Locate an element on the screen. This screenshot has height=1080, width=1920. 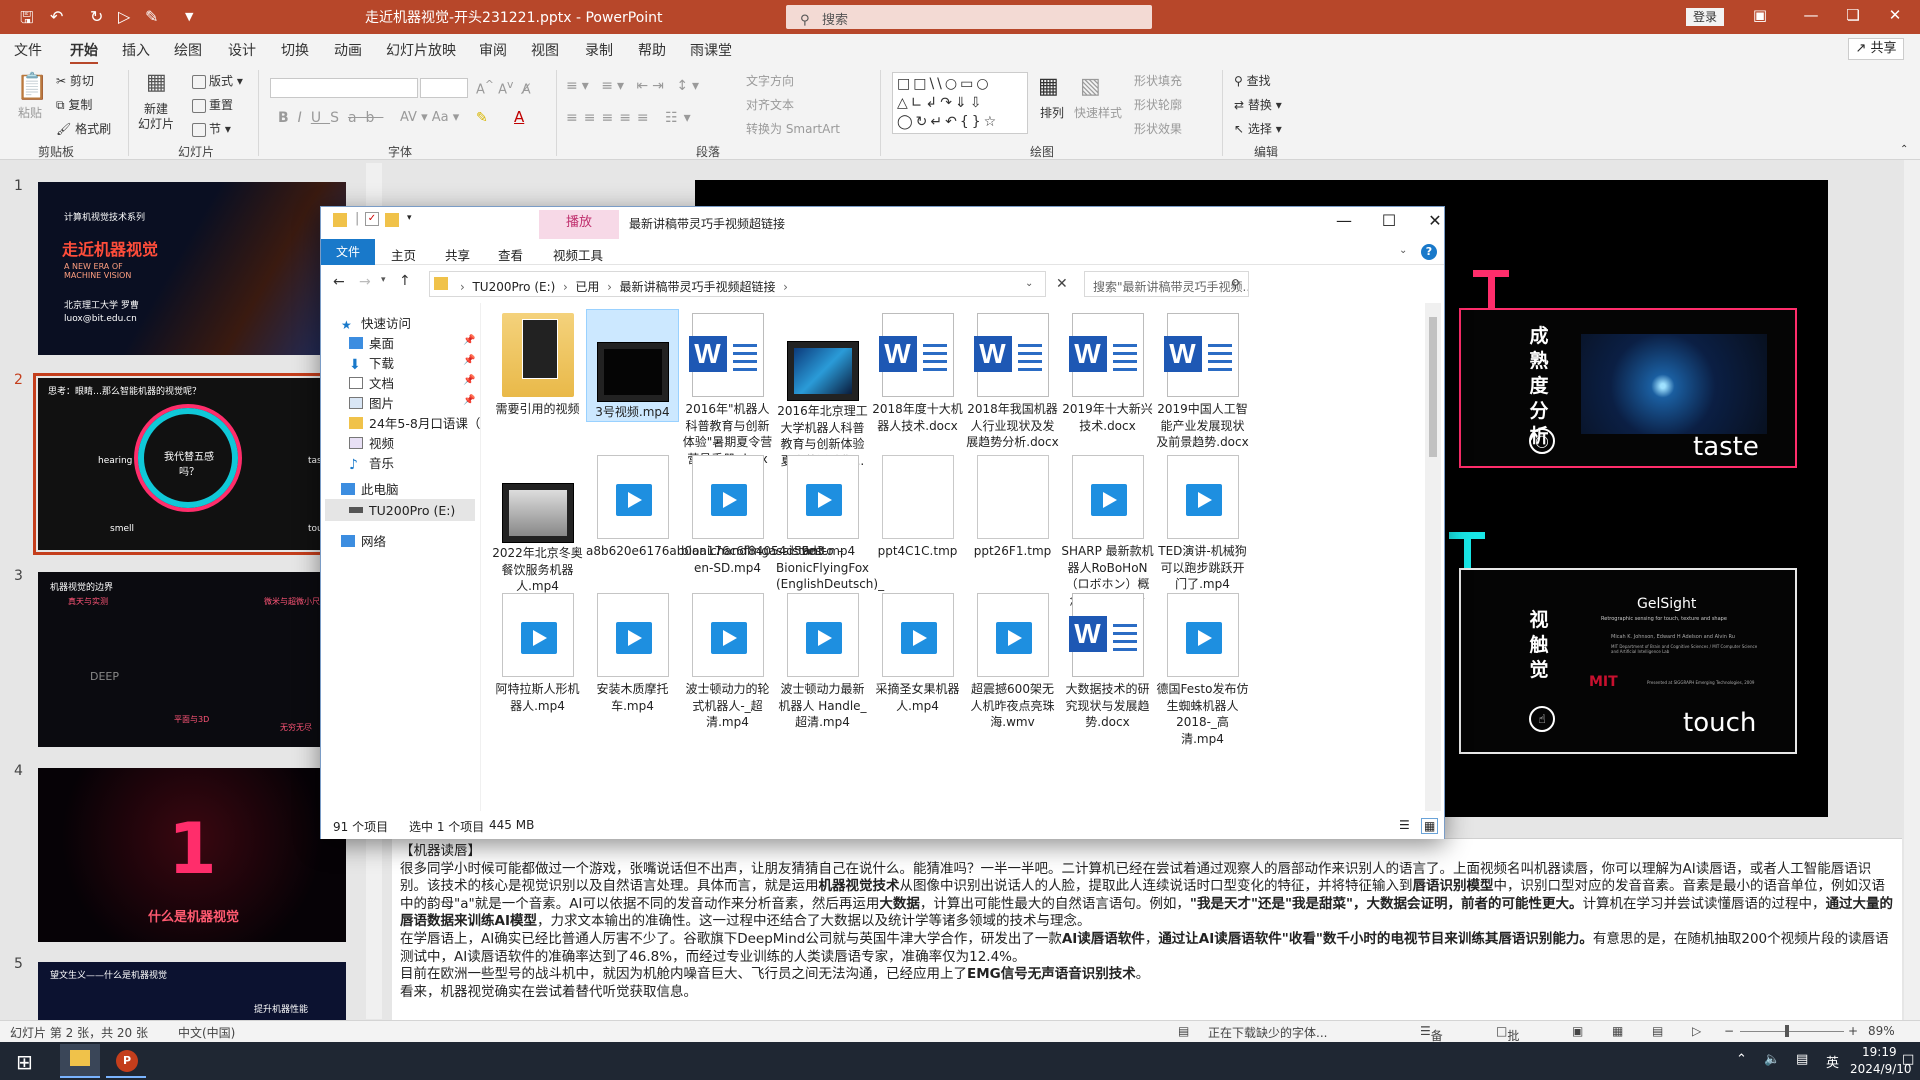
file-item: 采摘圣女果机器人.mp4 is located at coordinates (917, 651).